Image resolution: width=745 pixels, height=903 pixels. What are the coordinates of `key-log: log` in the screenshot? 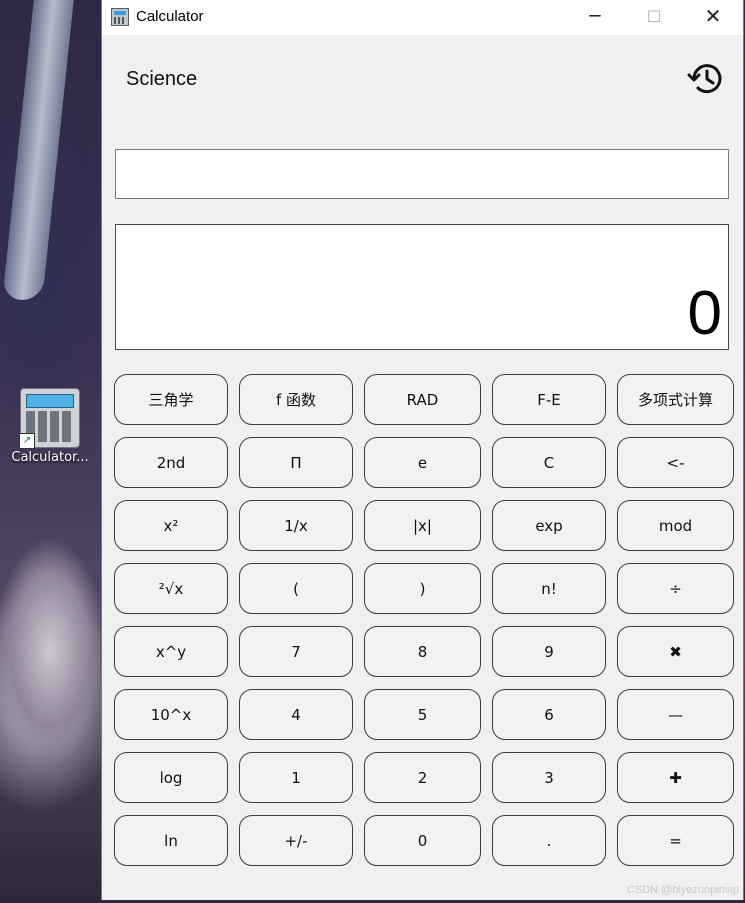 It's located at (171, 777).